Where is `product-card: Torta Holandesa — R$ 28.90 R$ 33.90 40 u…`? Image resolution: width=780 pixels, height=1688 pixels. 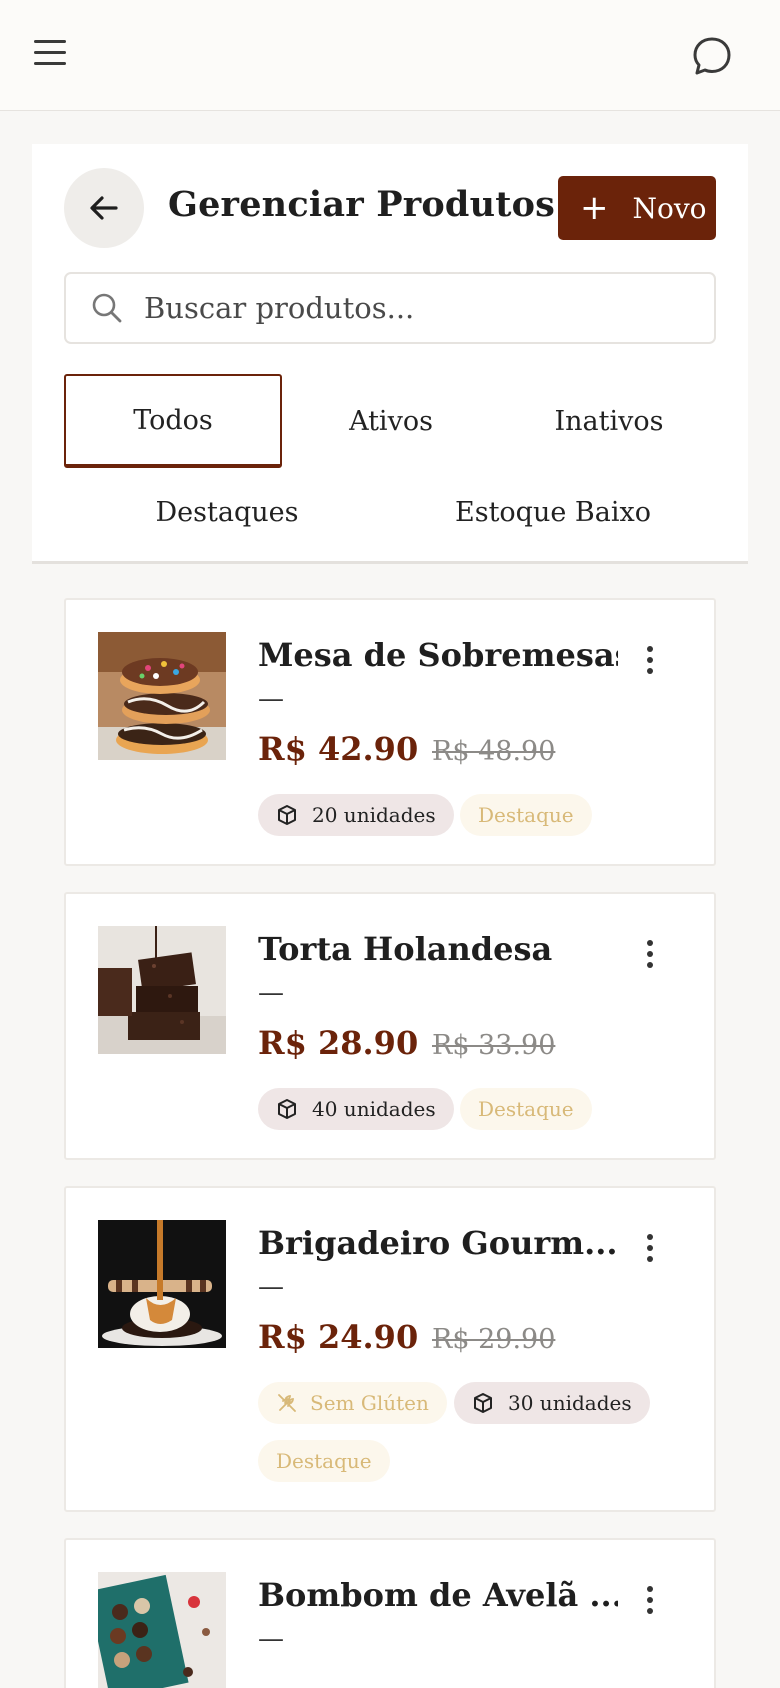
product-card: Torta Holandesa — R$ 28.90 R$ 33.90 40 u… is located at coordinates (390, 1026).